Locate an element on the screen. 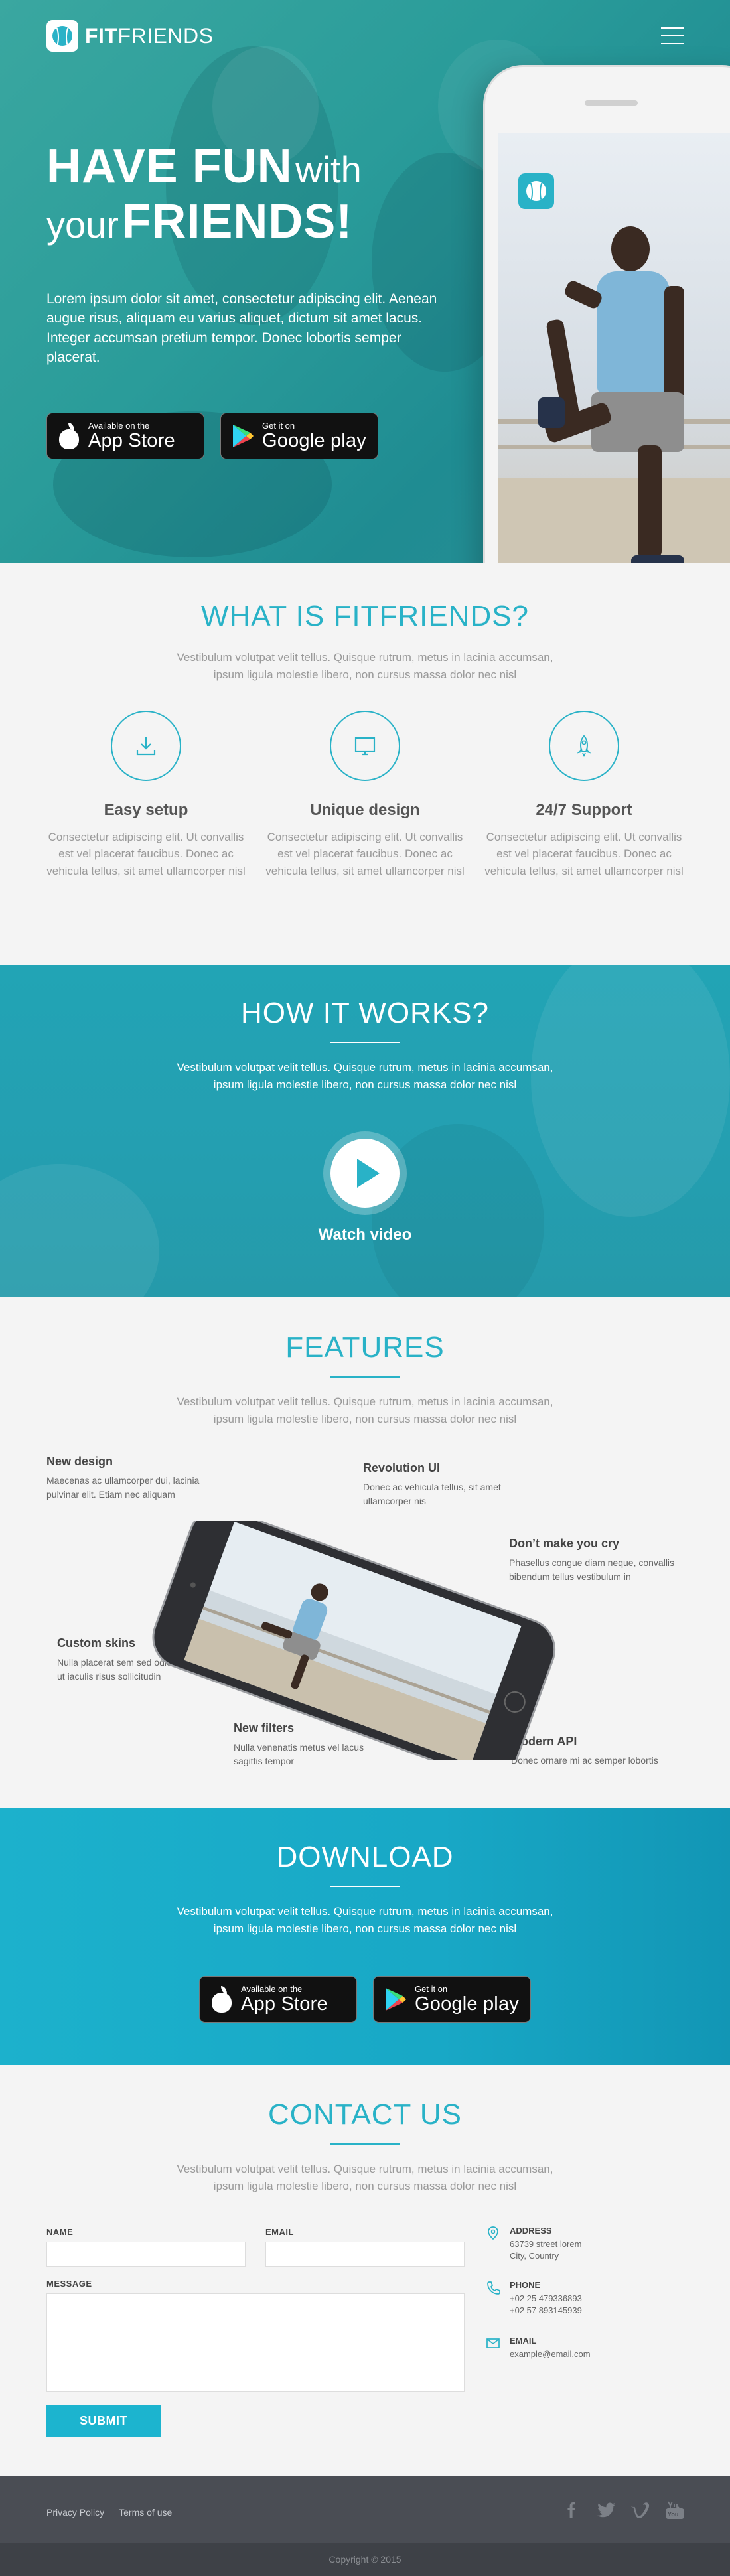  contact-title: CONTACT US is located at coordinates (365, 2115).